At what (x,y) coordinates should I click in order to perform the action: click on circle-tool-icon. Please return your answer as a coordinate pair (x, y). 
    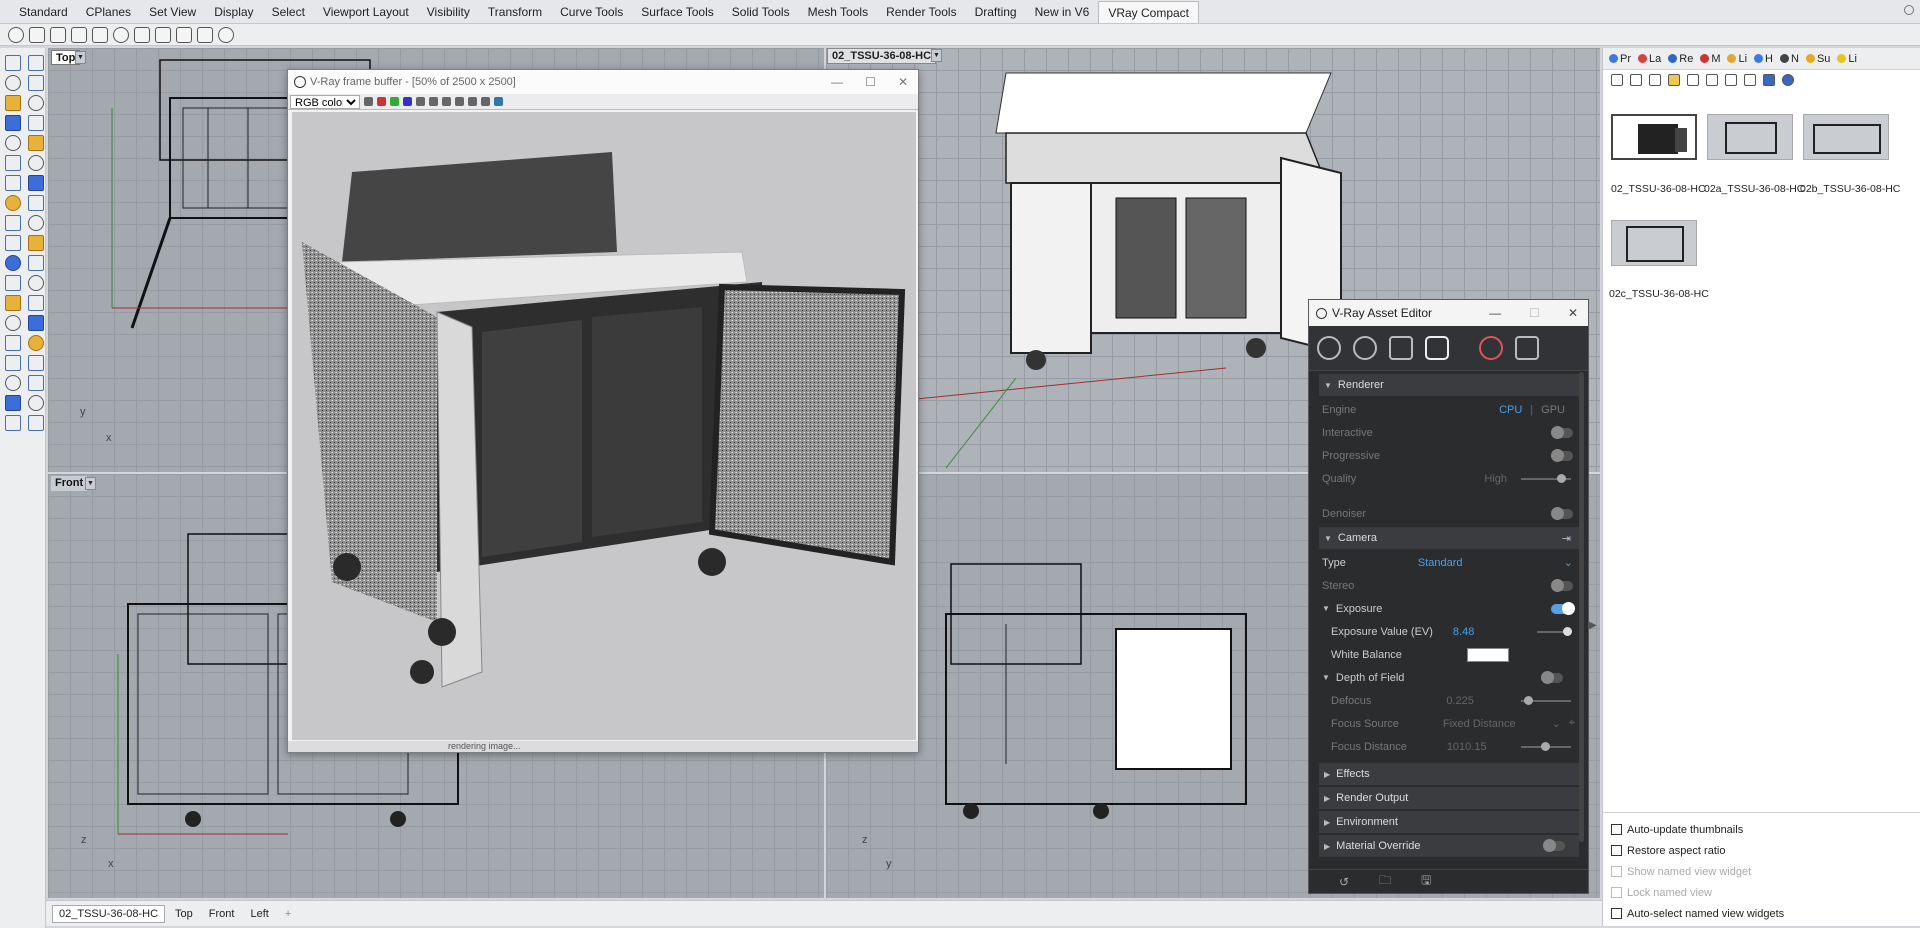
    Looking at the image, I should click on (13, 103).